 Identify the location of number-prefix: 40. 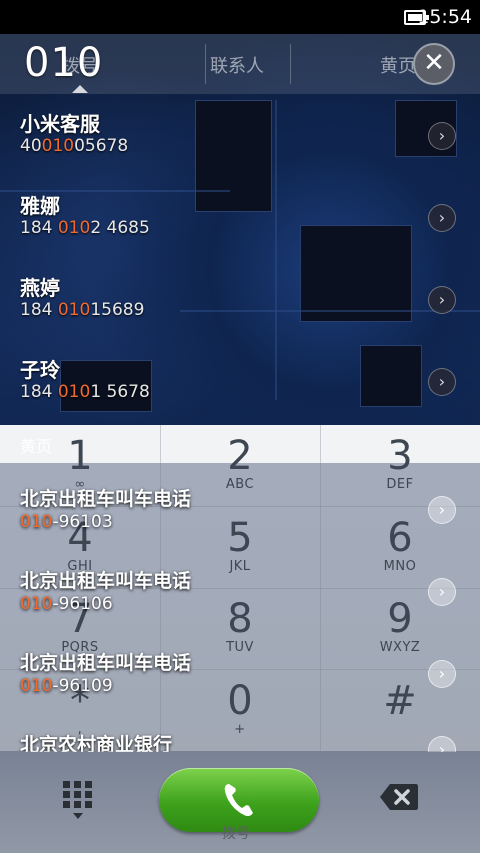
(31, 146).